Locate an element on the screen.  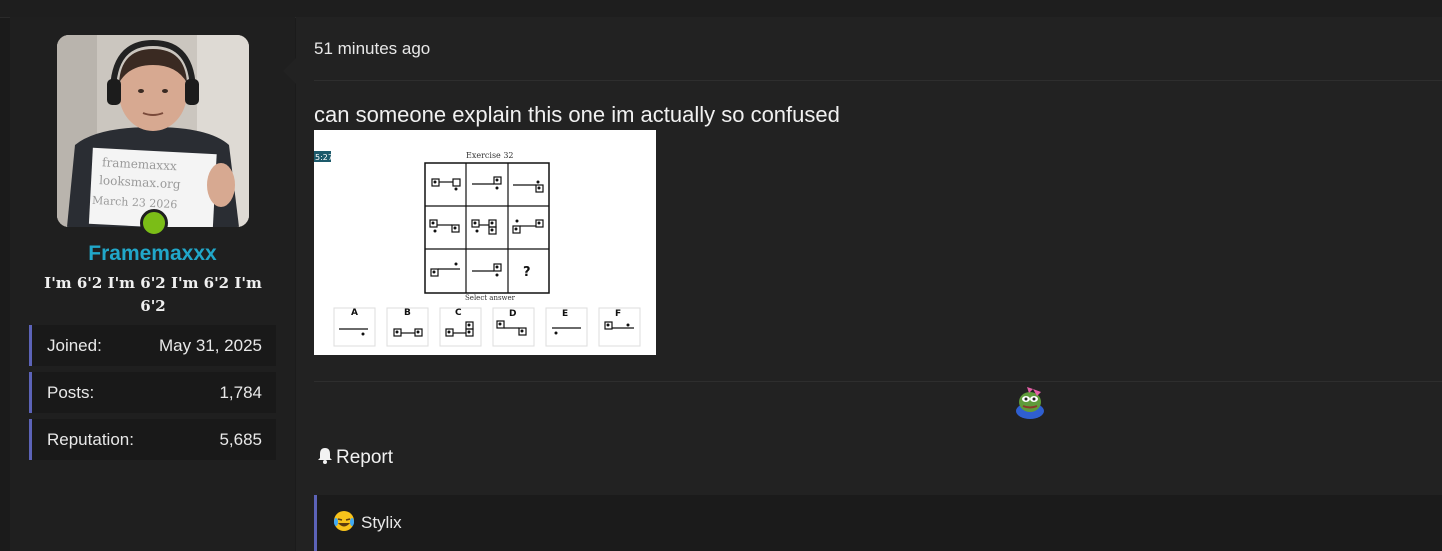
avatar-photo: framemaxxx looksmax.org March 23 2026 is located at coordinates (153, 131).